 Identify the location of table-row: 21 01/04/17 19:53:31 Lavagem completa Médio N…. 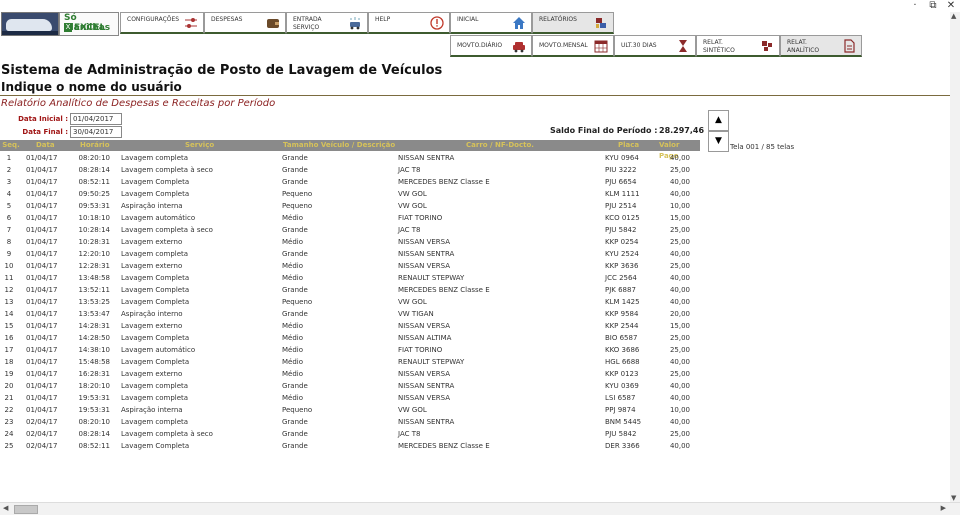
(350, 398).